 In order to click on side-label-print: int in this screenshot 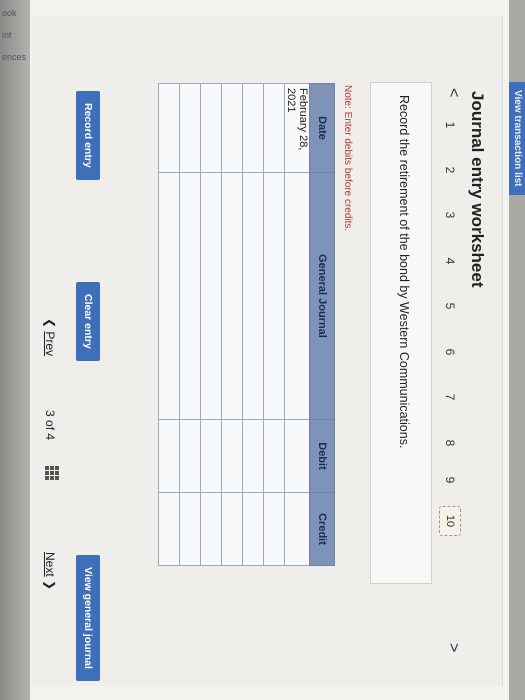, I will do `click(7, 35)`.